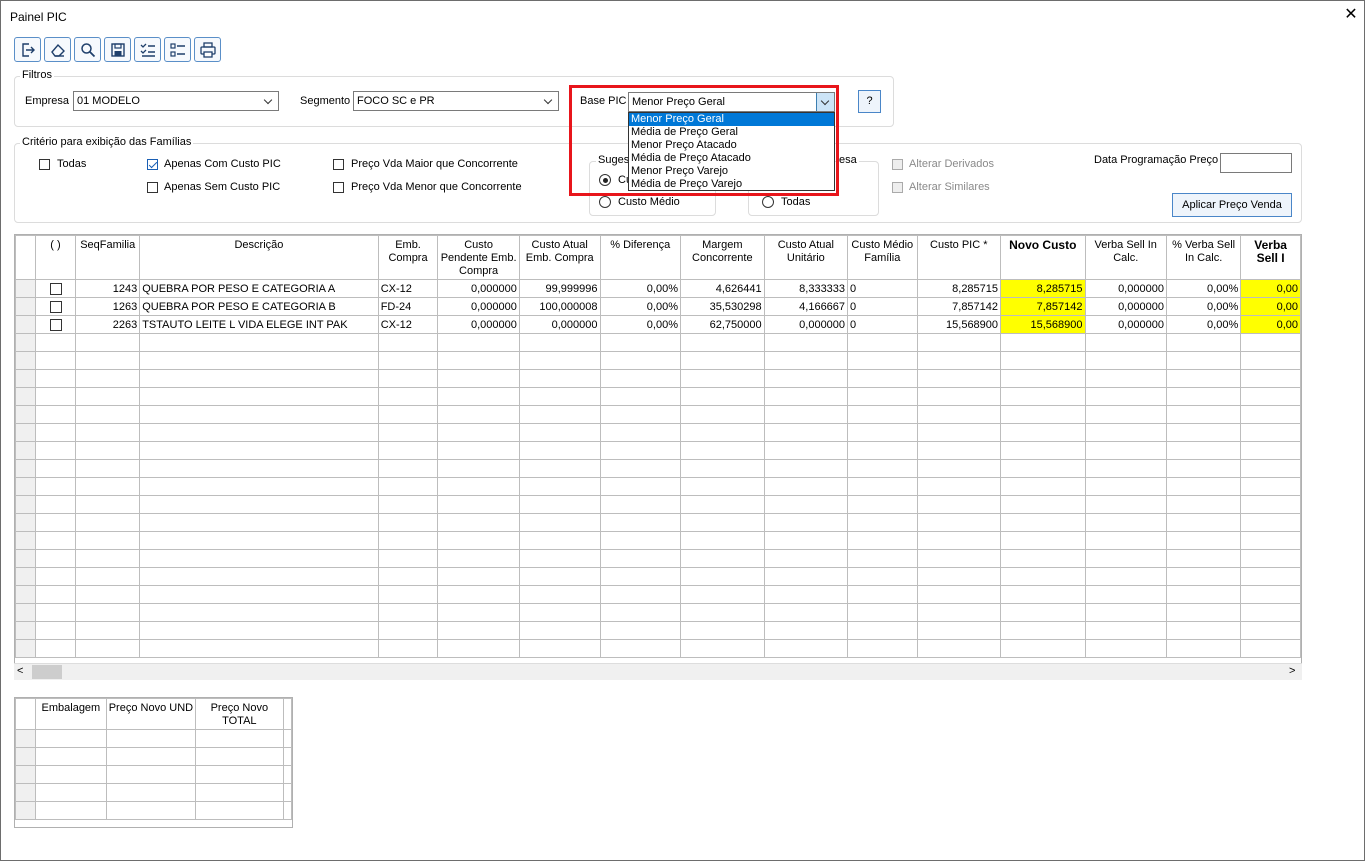 Image resolution: width=1365 pixels, height=861 pixels. Describe the element at coordinates (1232, 205) in the screenshot. I see `aplicar-preco-venda-button: Aplicar Preço Venda` at that location.